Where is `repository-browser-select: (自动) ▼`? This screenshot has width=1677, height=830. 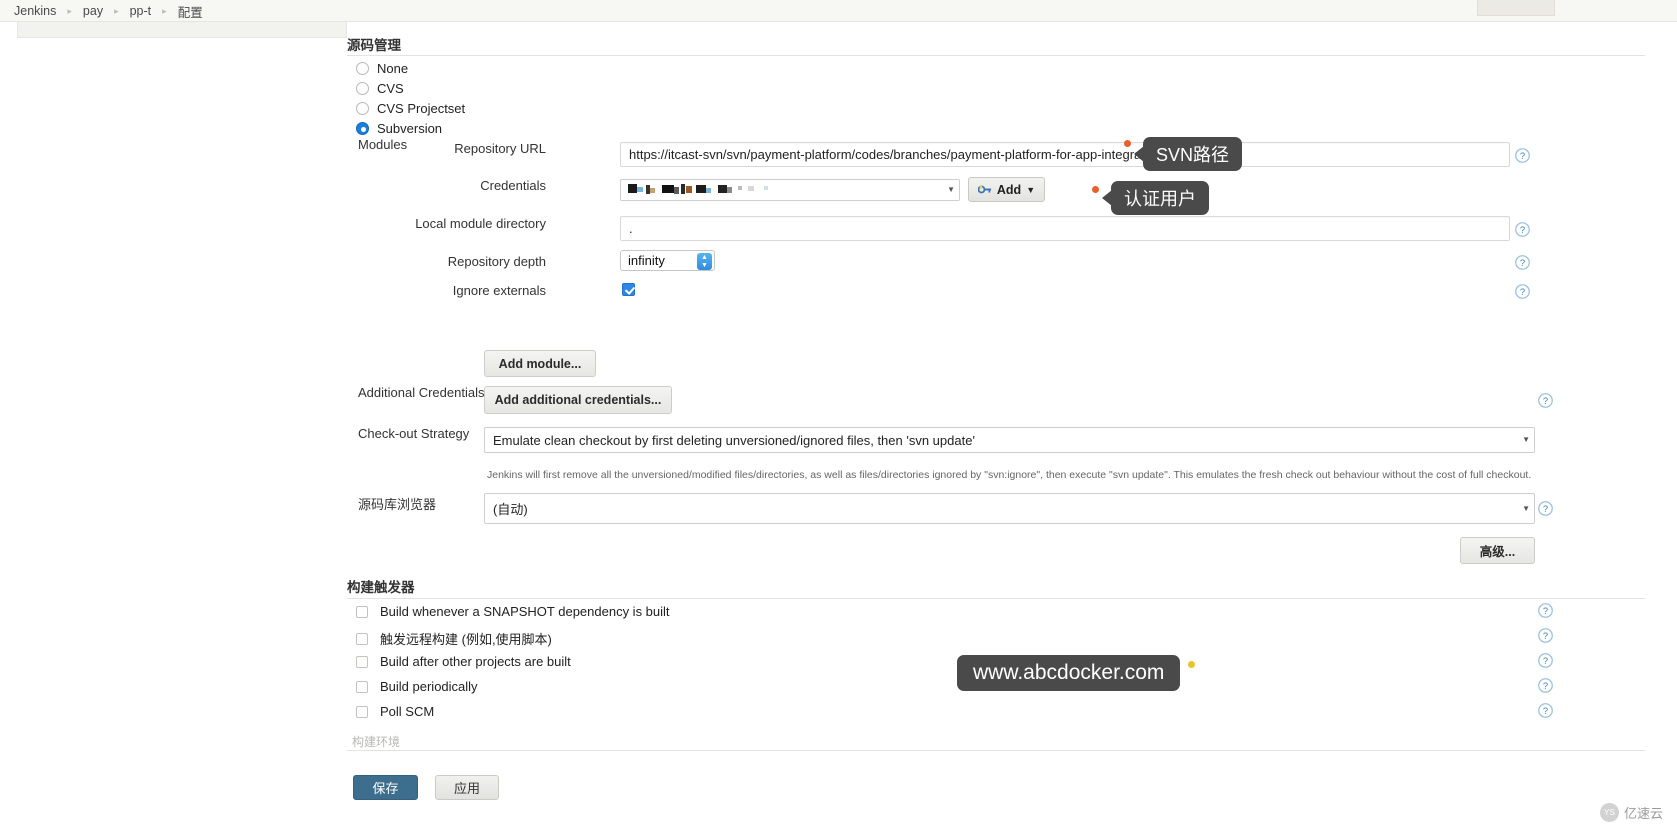
repository-browser-select: (自动) ▼ is located at coordinates (1009, 508).